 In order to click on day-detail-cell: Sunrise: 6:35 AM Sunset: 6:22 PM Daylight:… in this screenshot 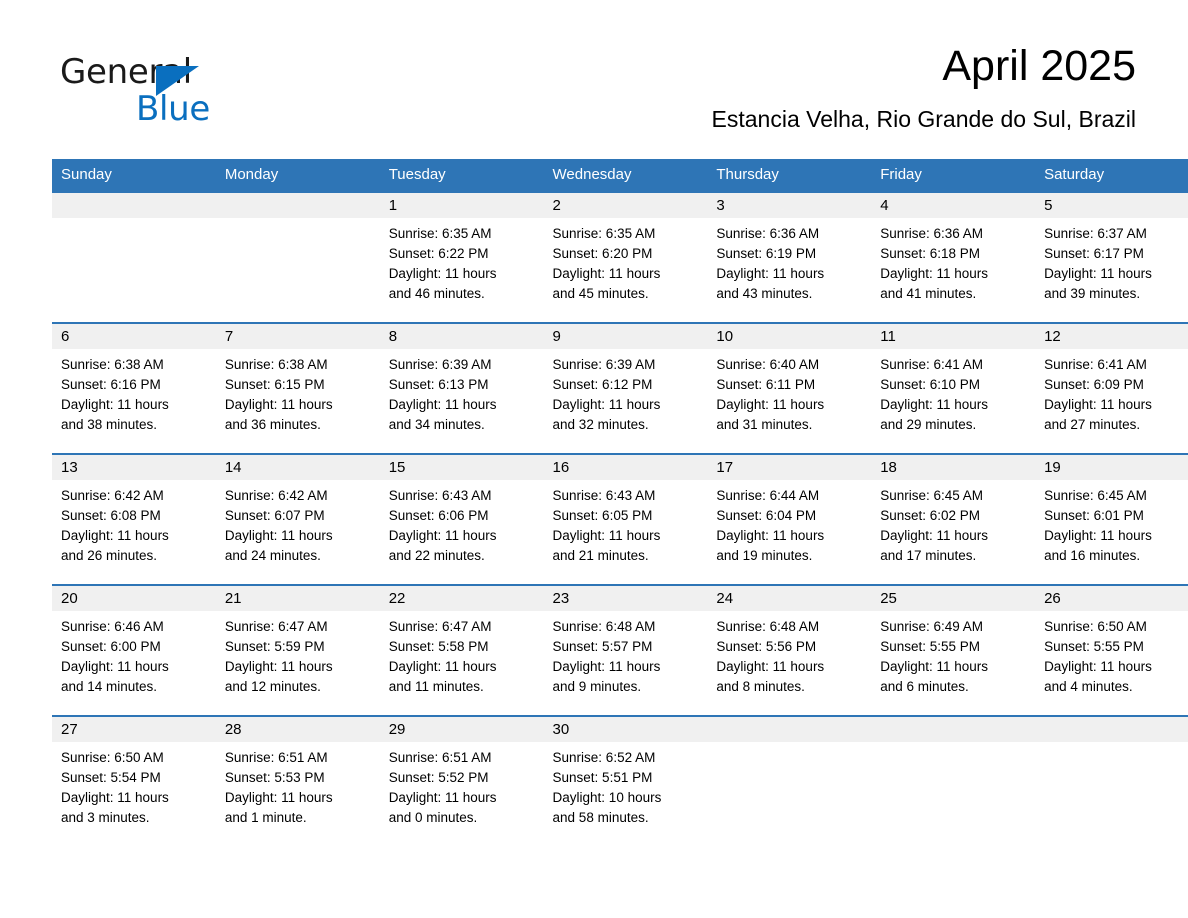, I will do `click(461, 270)`.